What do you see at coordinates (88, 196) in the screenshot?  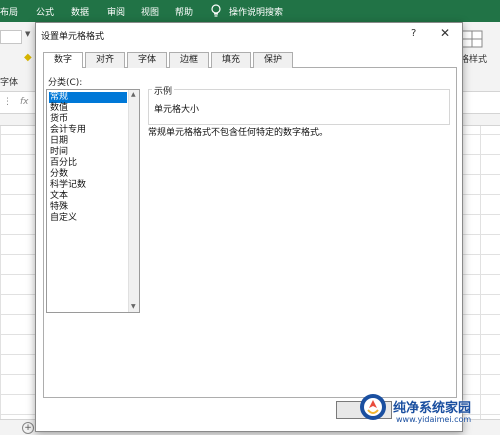 I see `category-text: 文本` at bounding box center [88, 196].